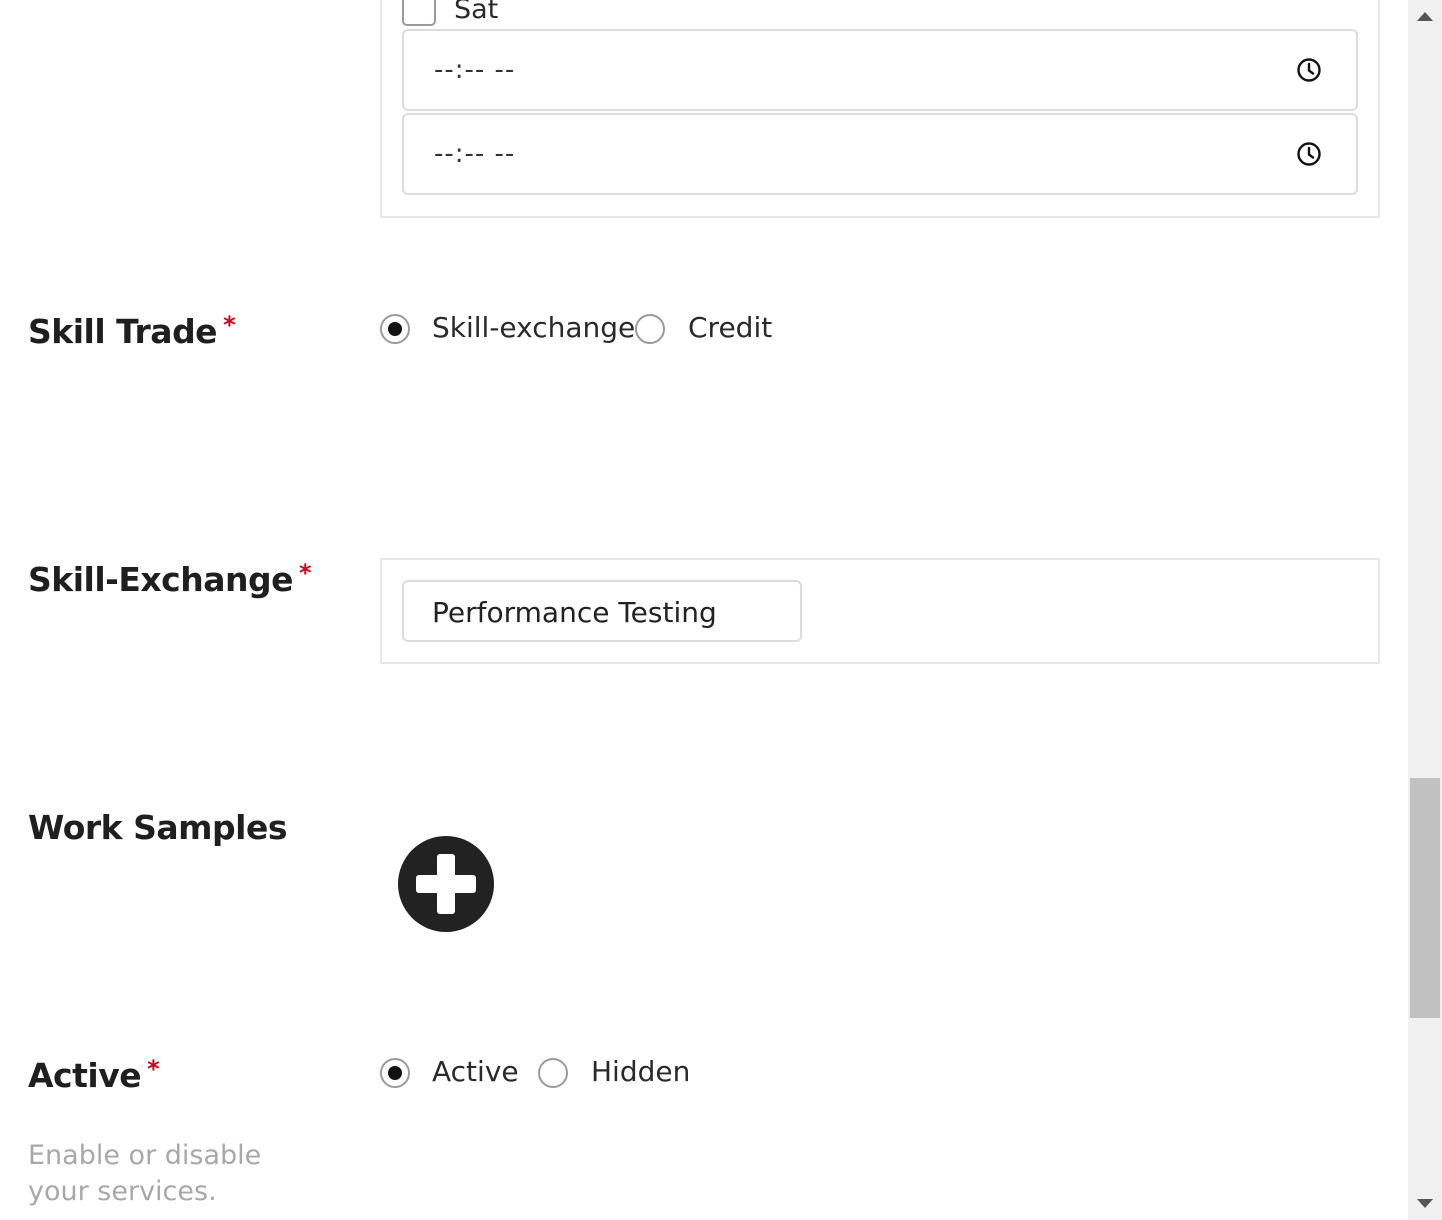 The image size is (1442, 1220). What do you see at coordinates (640, 1071) in the screenshot?
I see `hidden-radio-label: Hidden` at bounding box center [640, 1071].